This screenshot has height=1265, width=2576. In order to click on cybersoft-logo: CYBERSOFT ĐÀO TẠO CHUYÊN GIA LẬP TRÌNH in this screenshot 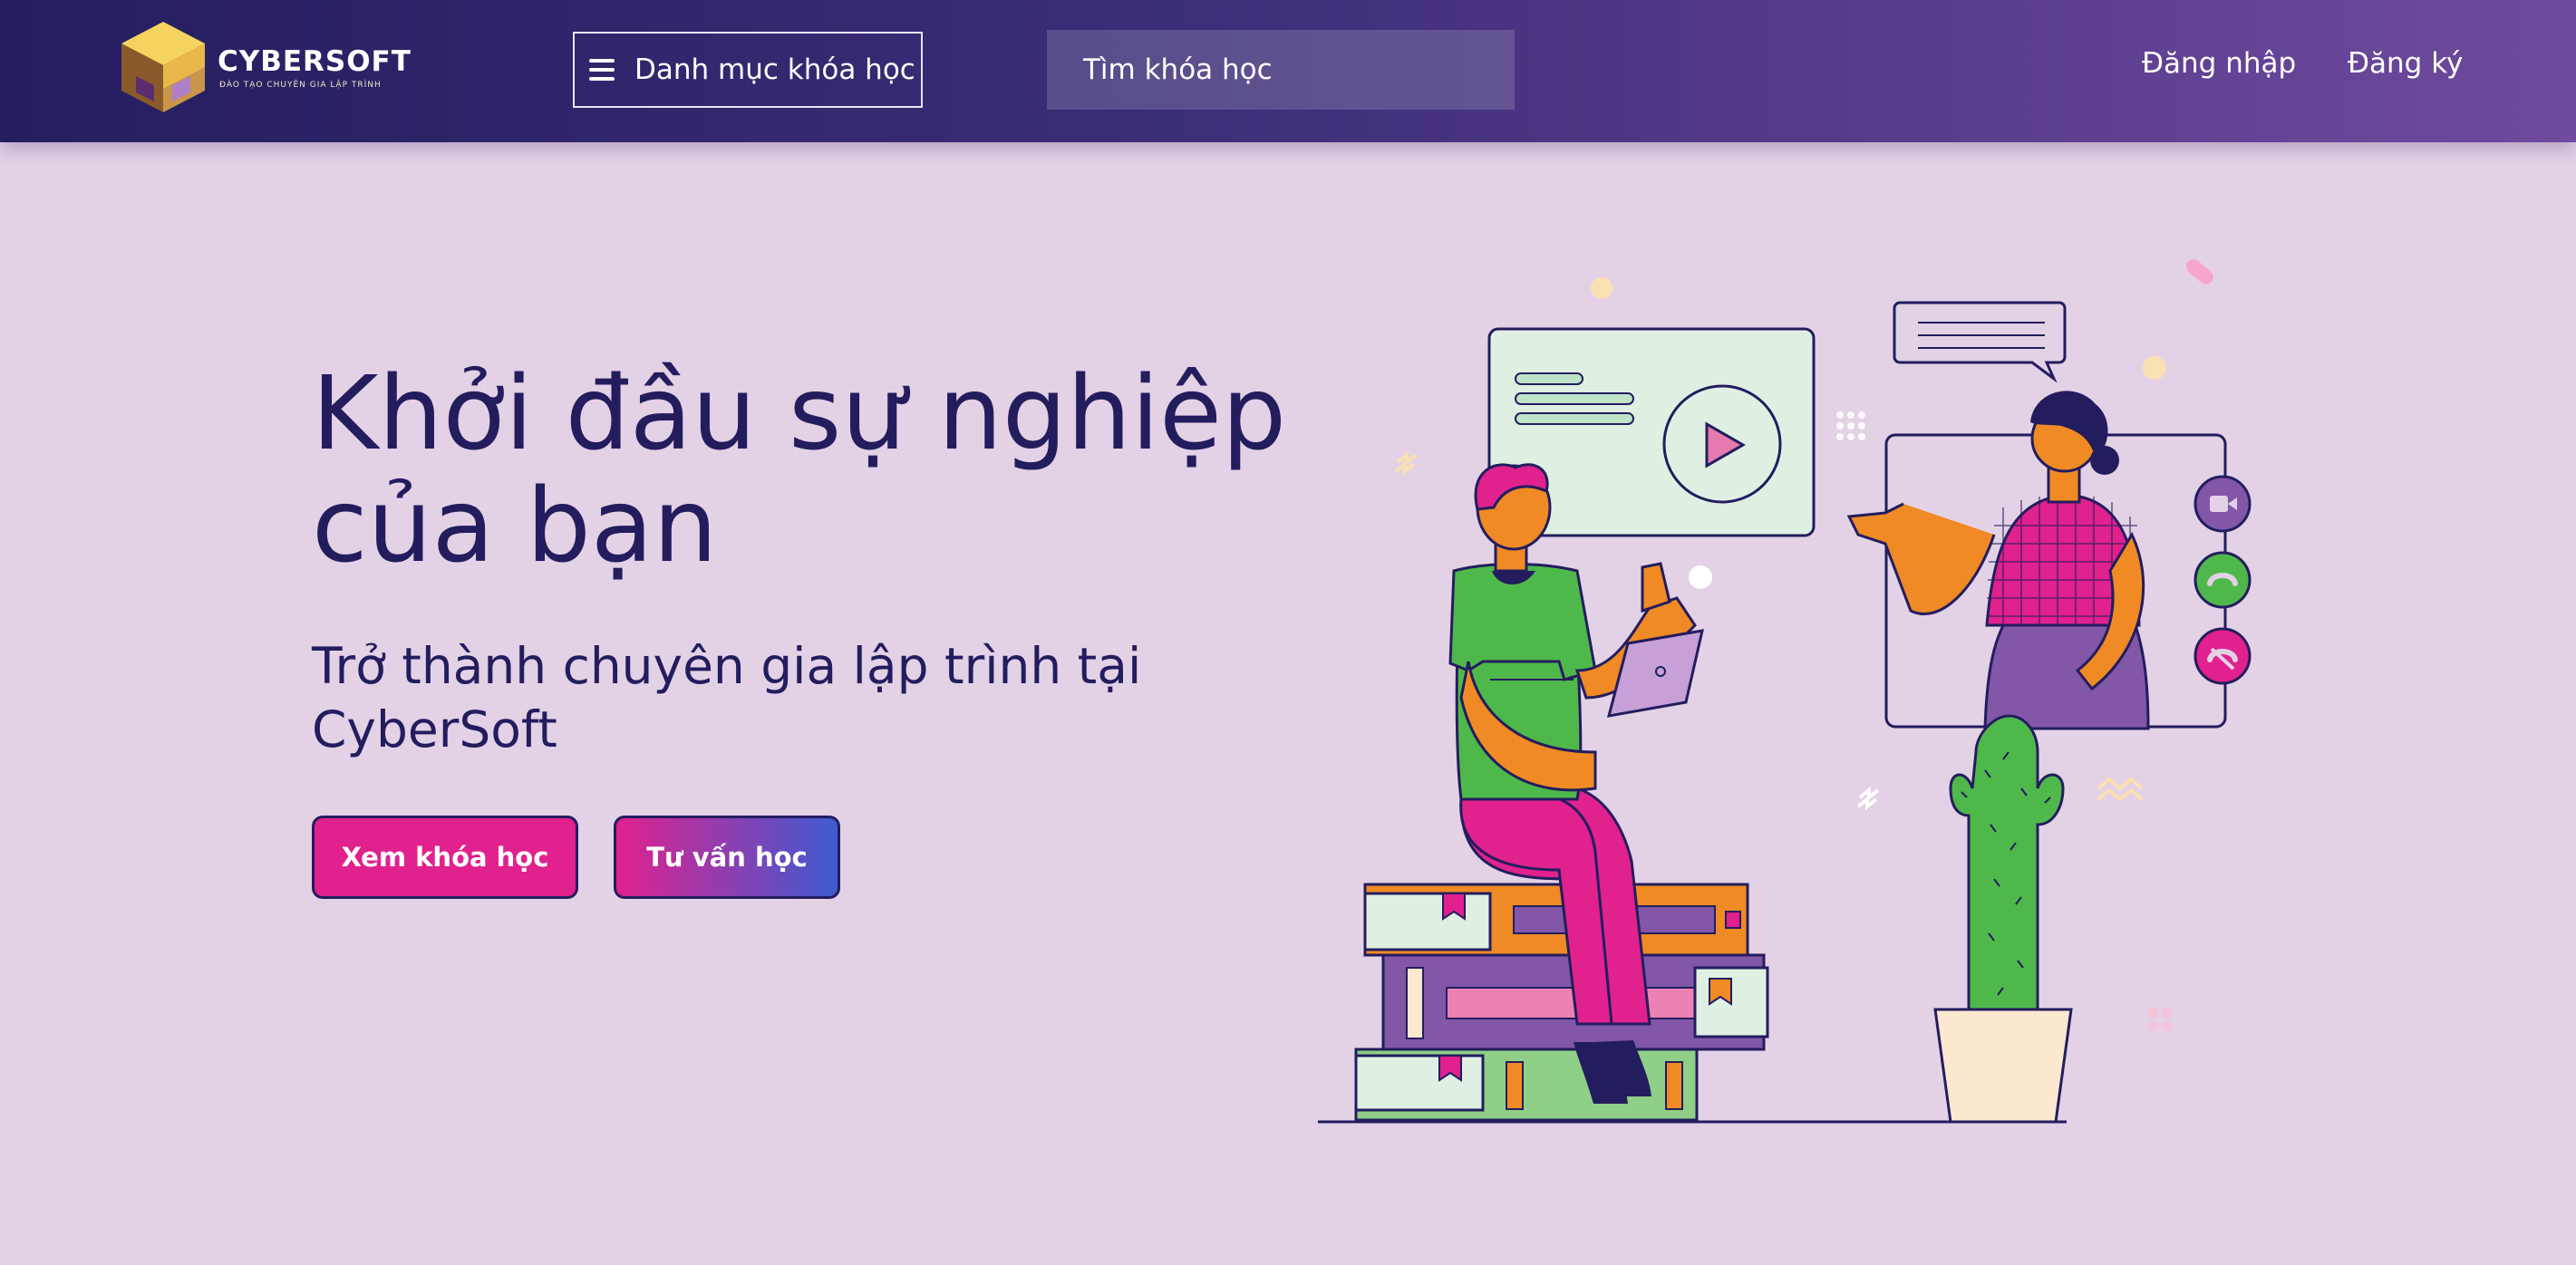, I will do `click(272, 70)`.